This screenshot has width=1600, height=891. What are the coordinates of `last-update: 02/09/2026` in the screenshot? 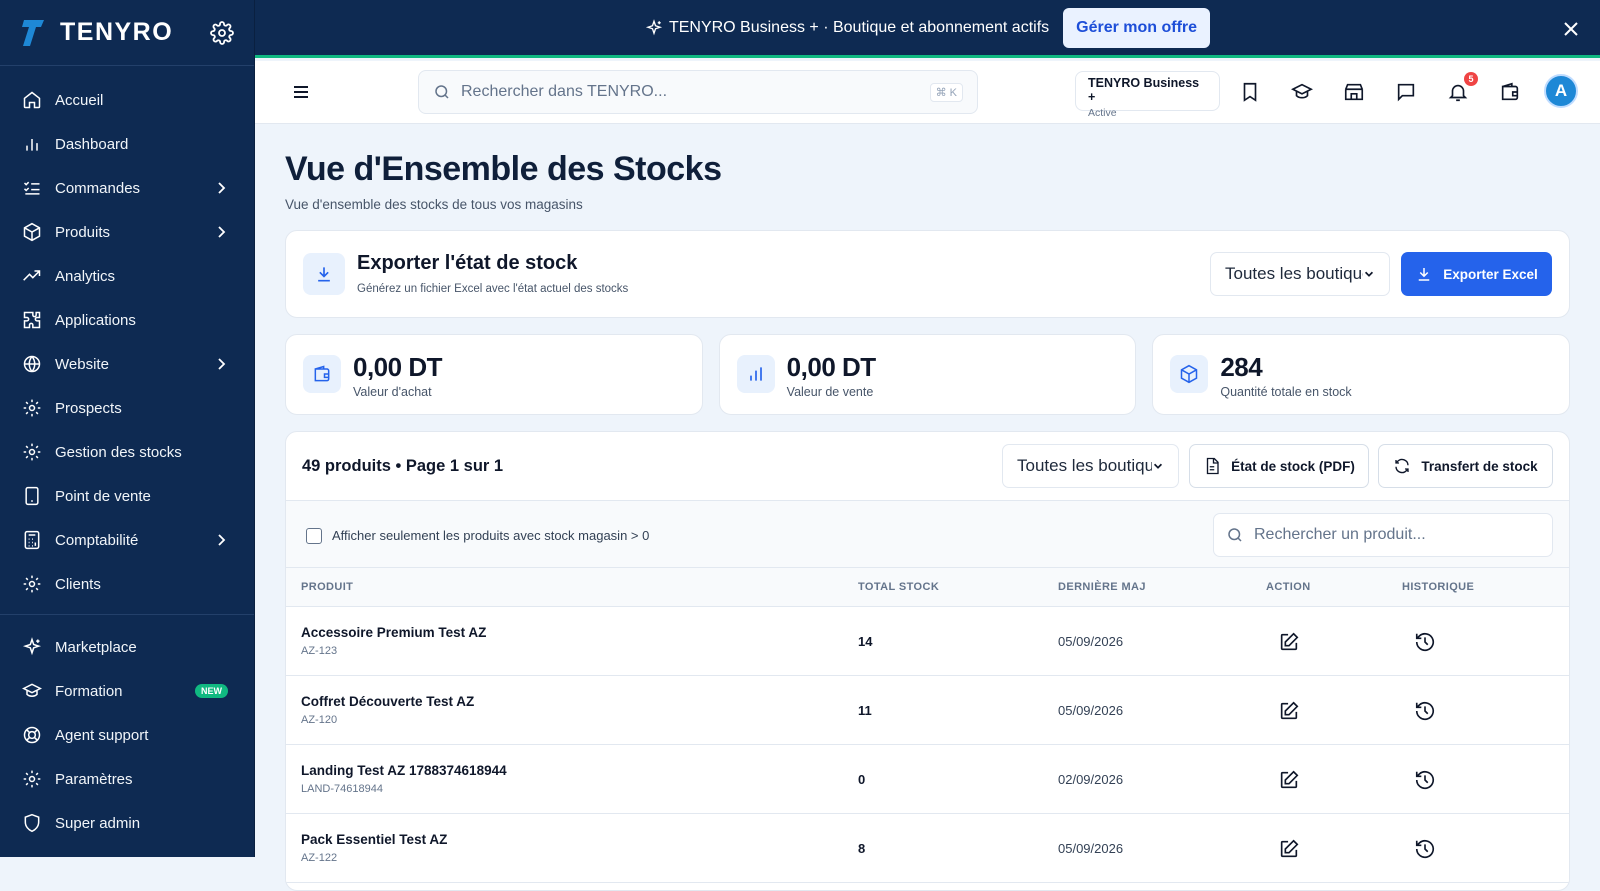 It's located at (1091, 779).